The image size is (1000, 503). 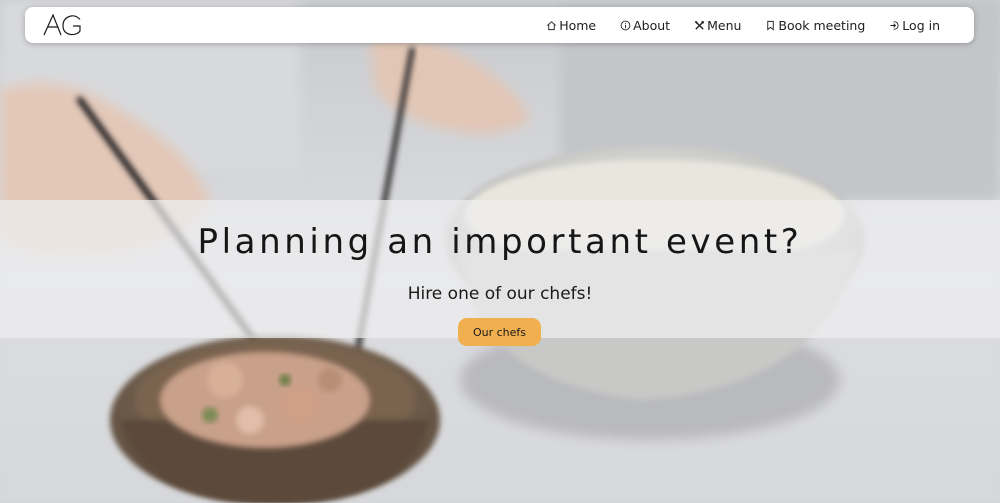 What do you see at coordinates (578, 25) in the screenshot?
I see `nav-label-home: Home` at bounding box center [578, 25].